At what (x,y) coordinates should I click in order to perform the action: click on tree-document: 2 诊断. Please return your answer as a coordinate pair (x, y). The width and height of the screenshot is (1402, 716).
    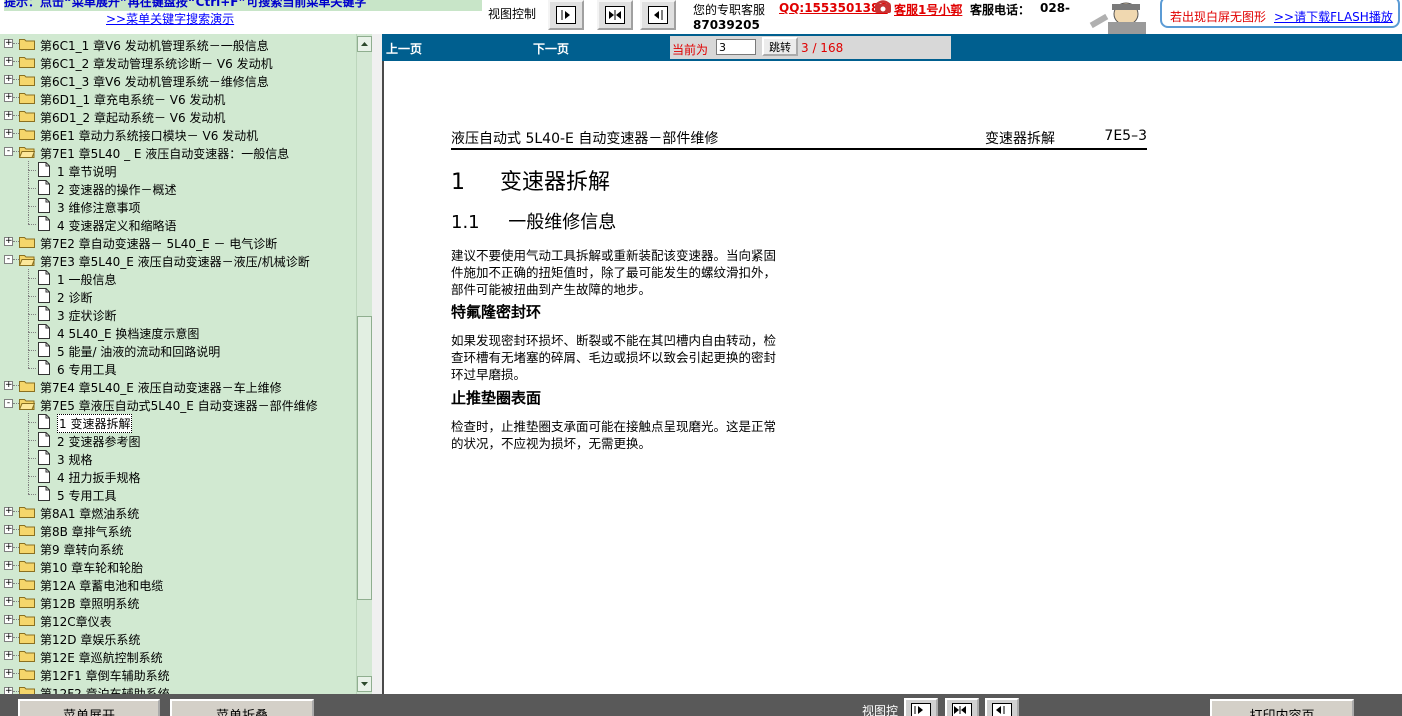
    Looking at the image, I should click on (178, 296).